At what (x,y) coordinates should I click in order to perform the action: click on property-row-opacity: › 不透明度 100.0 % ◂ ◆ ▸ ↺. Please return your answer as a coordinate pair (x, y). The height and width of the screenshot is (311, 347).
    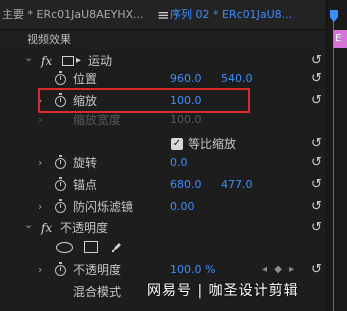
    Looking at the image, I should click on (163, 270).